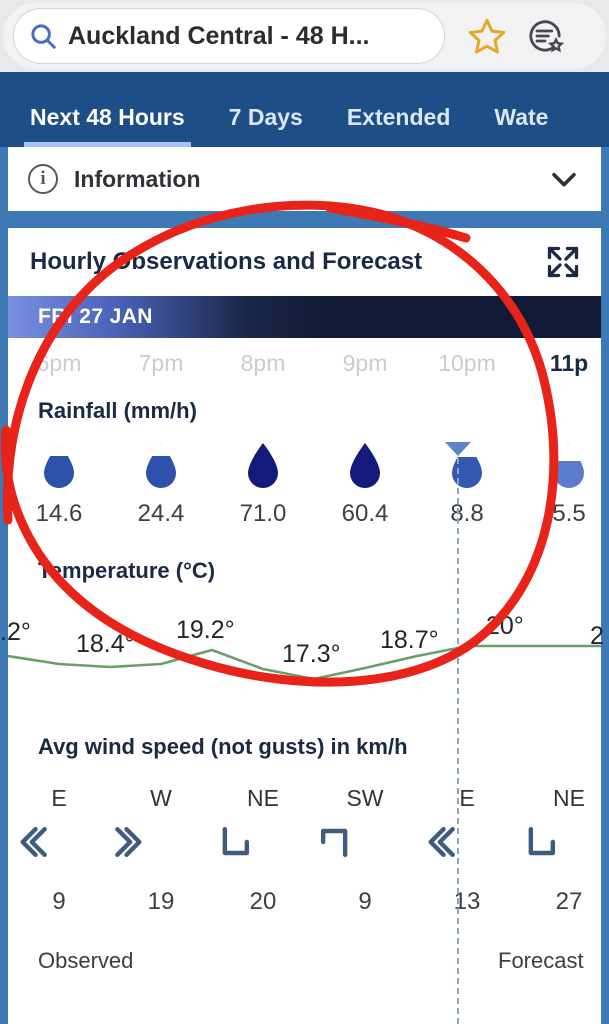 The width and height of the screenshot is (609, 1024). Describe the element at coordinates (263, 513) in the screenshot. I see `rainfall-value: 71.0` at that location.